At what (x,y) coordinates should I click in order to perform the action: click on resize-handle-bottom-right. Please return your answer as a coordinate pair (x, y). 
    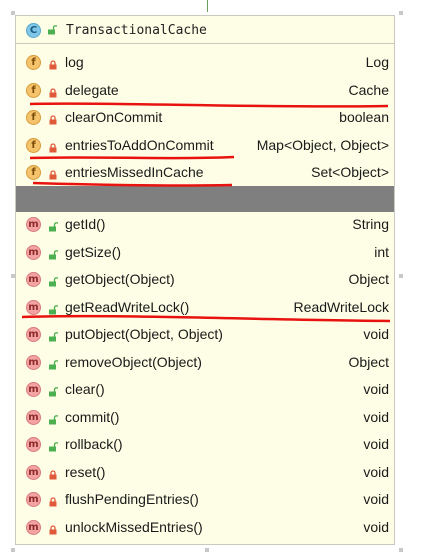
    Looking at the image, I should click on (401, 550).